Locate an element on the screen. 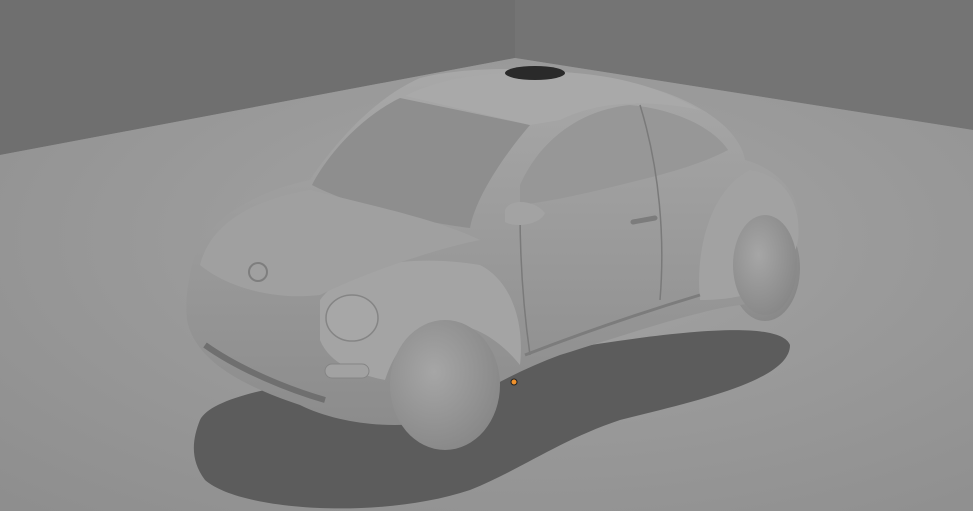 The width and height of the screenshot is (973, 511). fog-light is located at coordinates (347, 371).